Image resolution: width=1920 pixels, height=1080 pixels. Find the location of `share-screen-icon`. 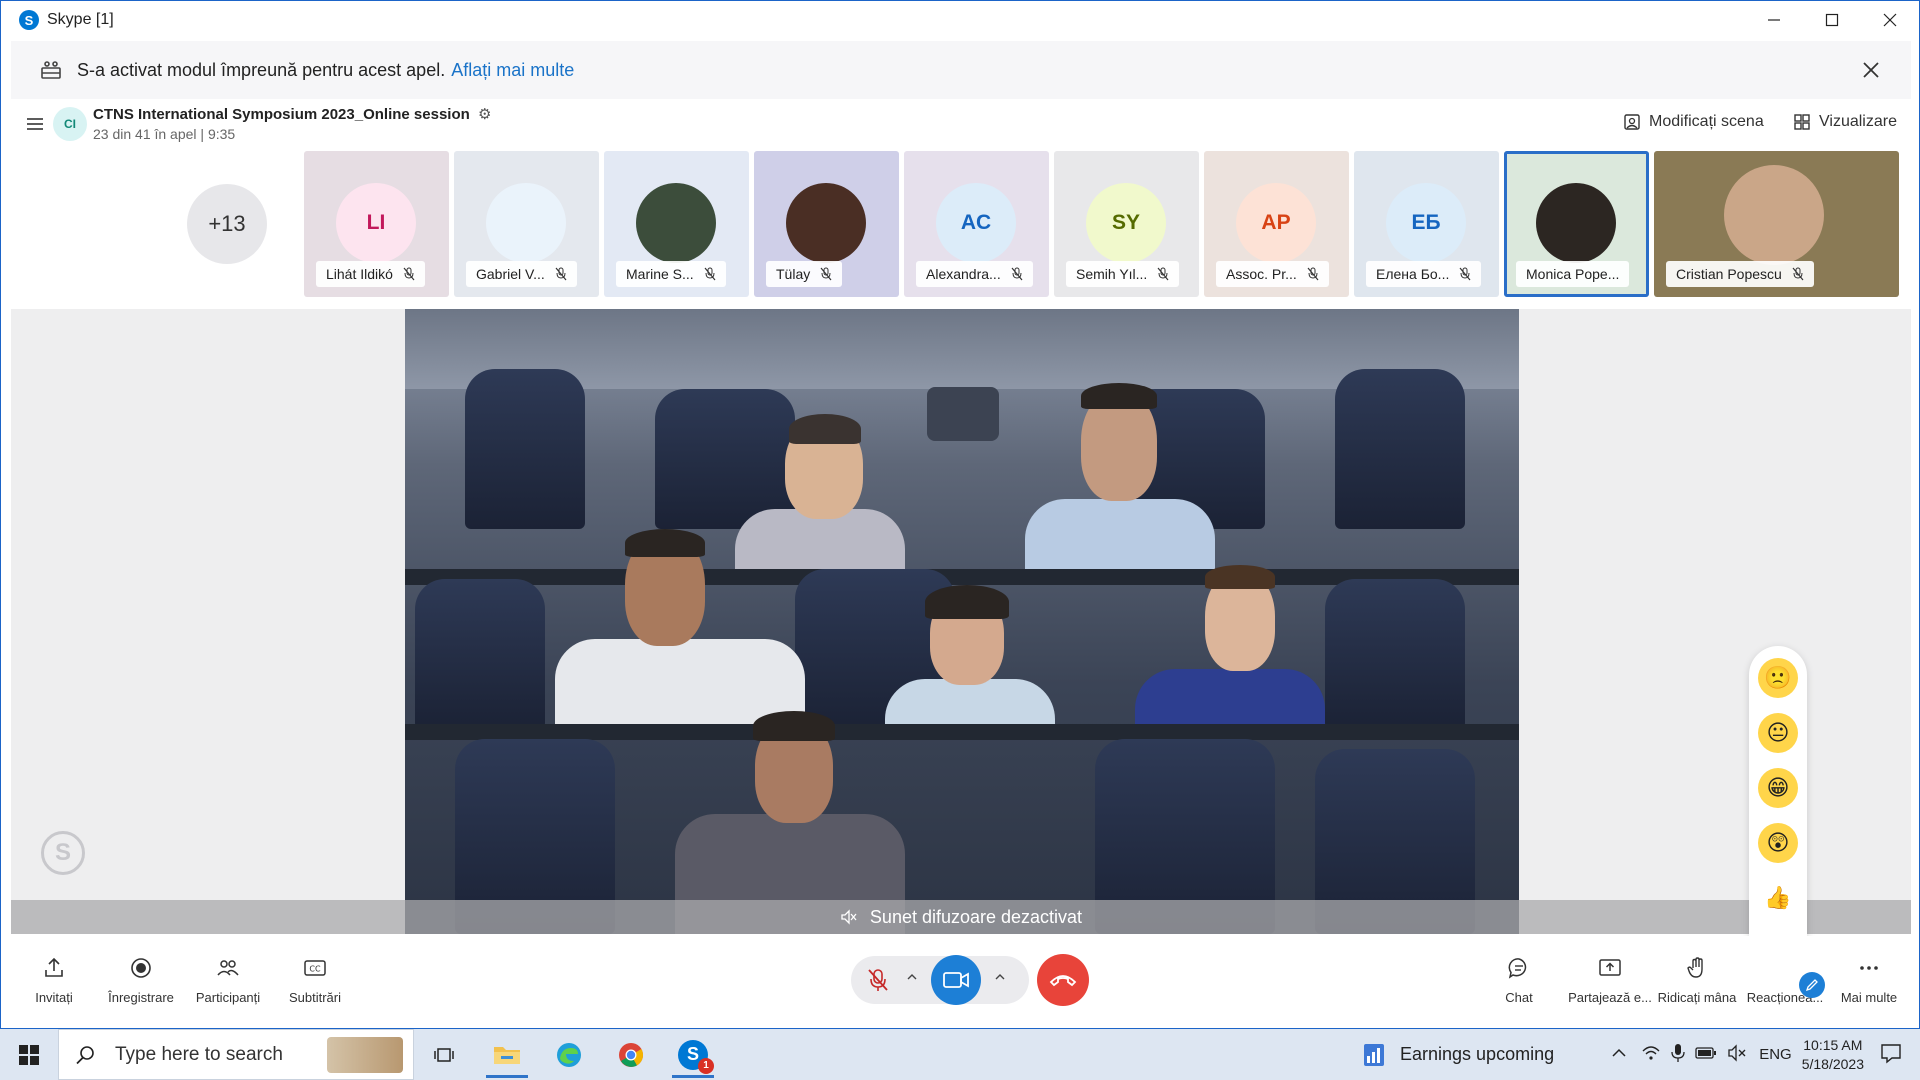

share-screen-icon is located at coordinates (1610, 967).